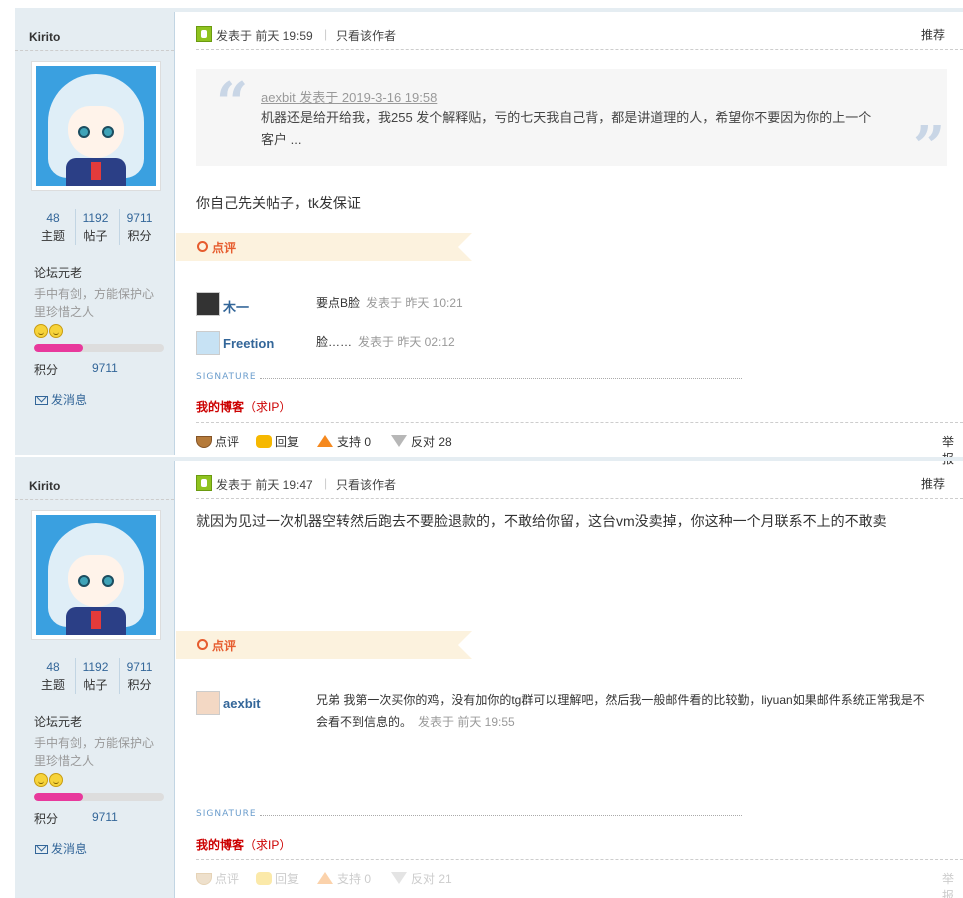 Image resolution: width=963 pixels, height=898 pixels. I want to click on comment-text: 脸…… 发表于 昨天 02:12, so click(385, 341).